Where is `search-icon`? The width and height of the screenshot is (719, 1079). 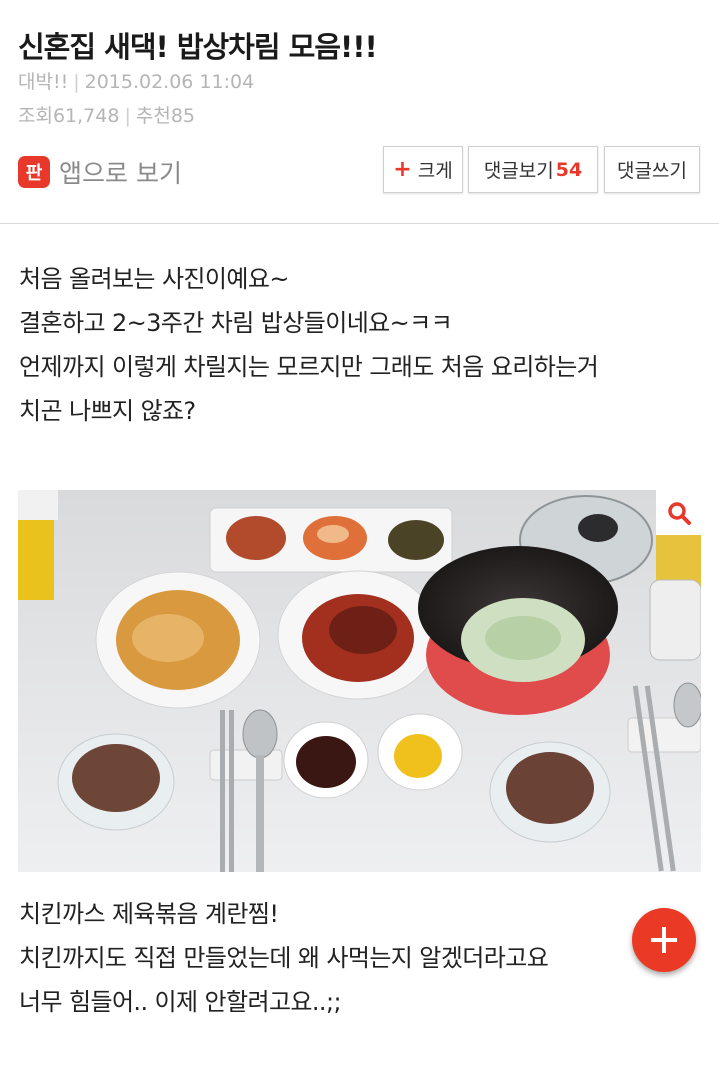 search-icon is located at coordinates (679, 513).